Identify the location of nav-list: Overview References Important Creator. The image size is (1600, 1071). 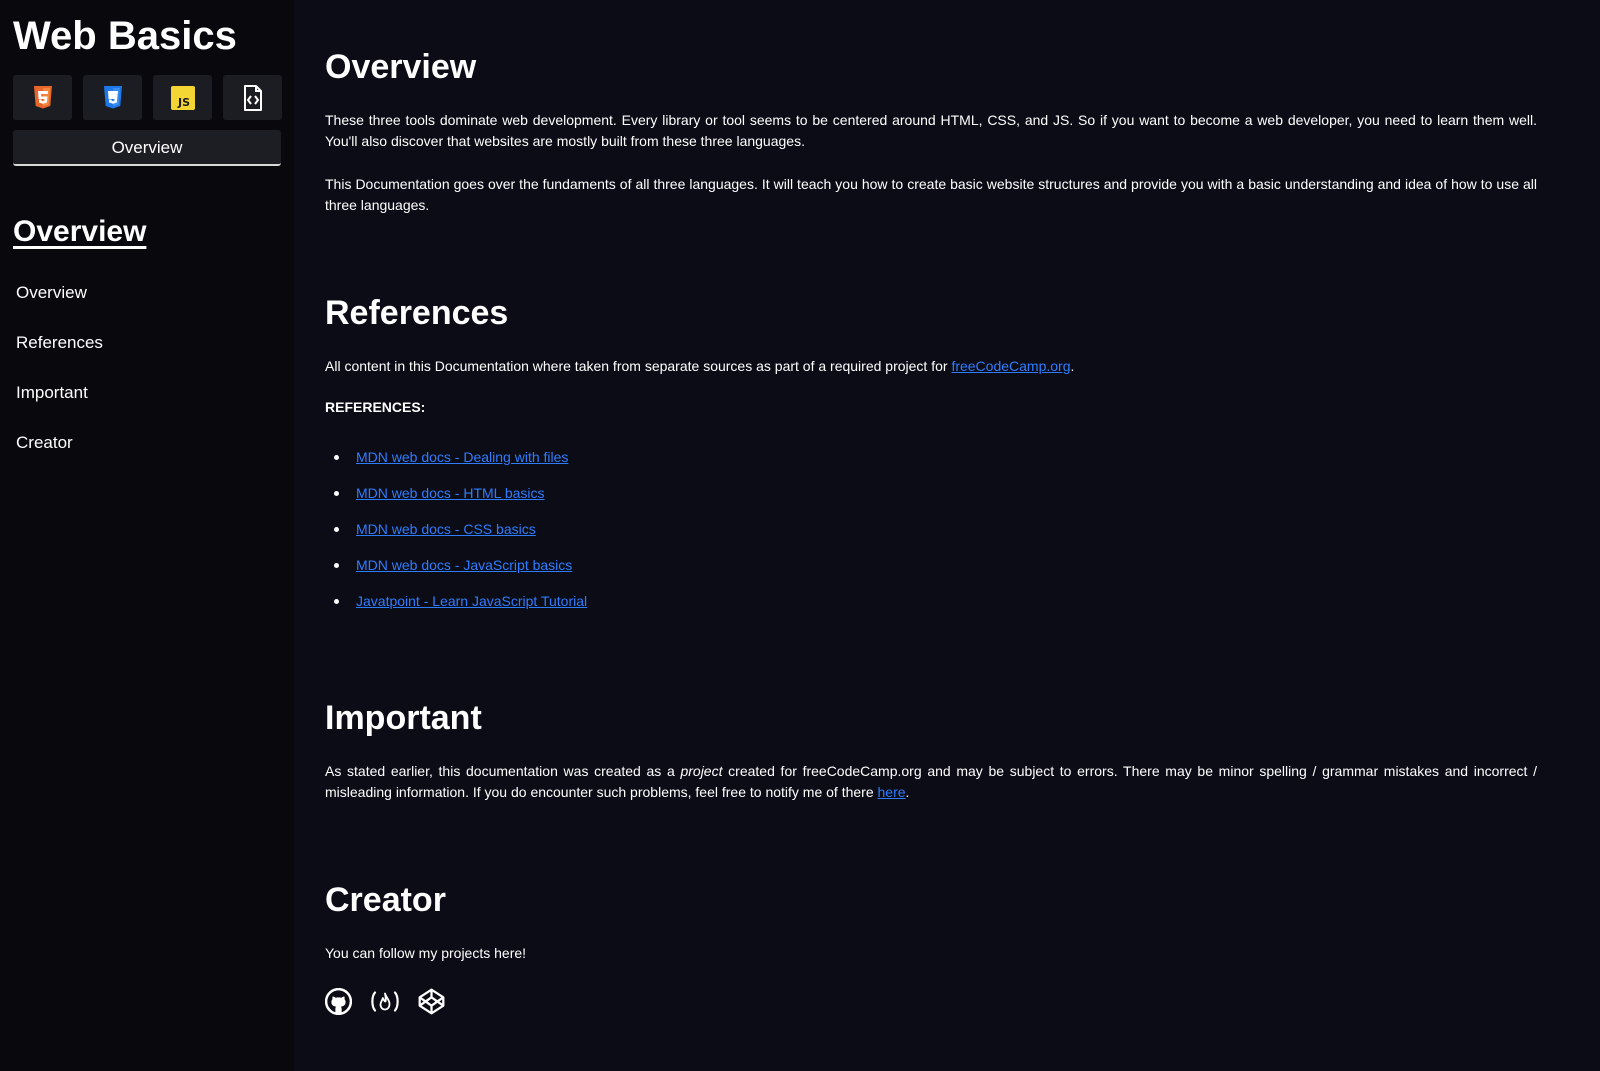
(59, 377).